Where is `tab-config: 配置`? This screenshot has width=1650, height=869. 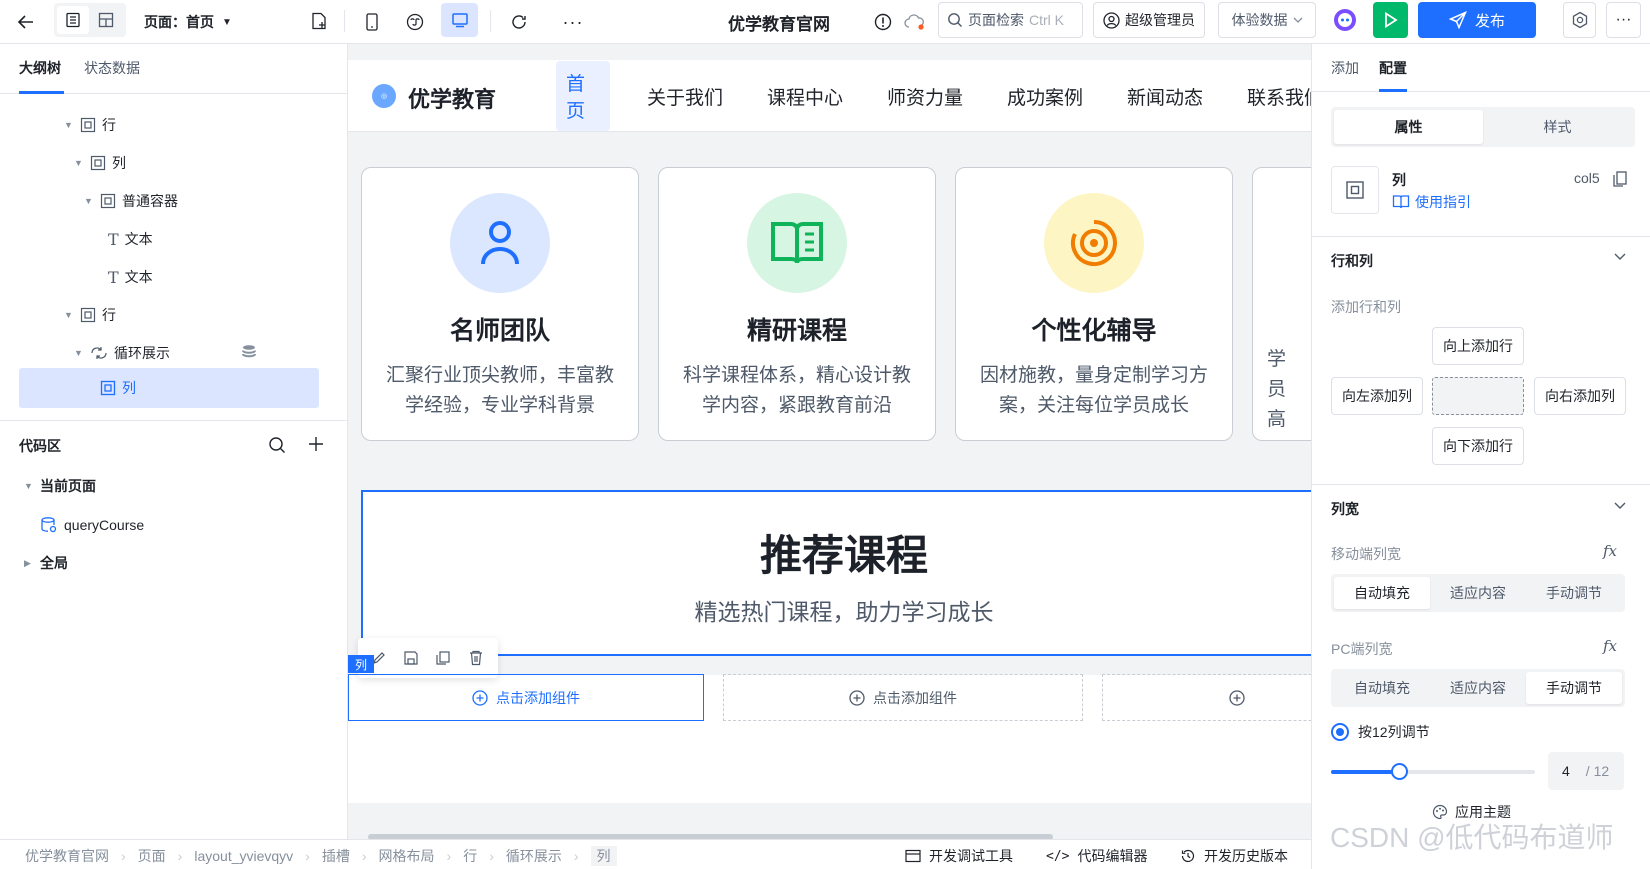
tab-config: 配置 is located at coordinates (1393, 68).